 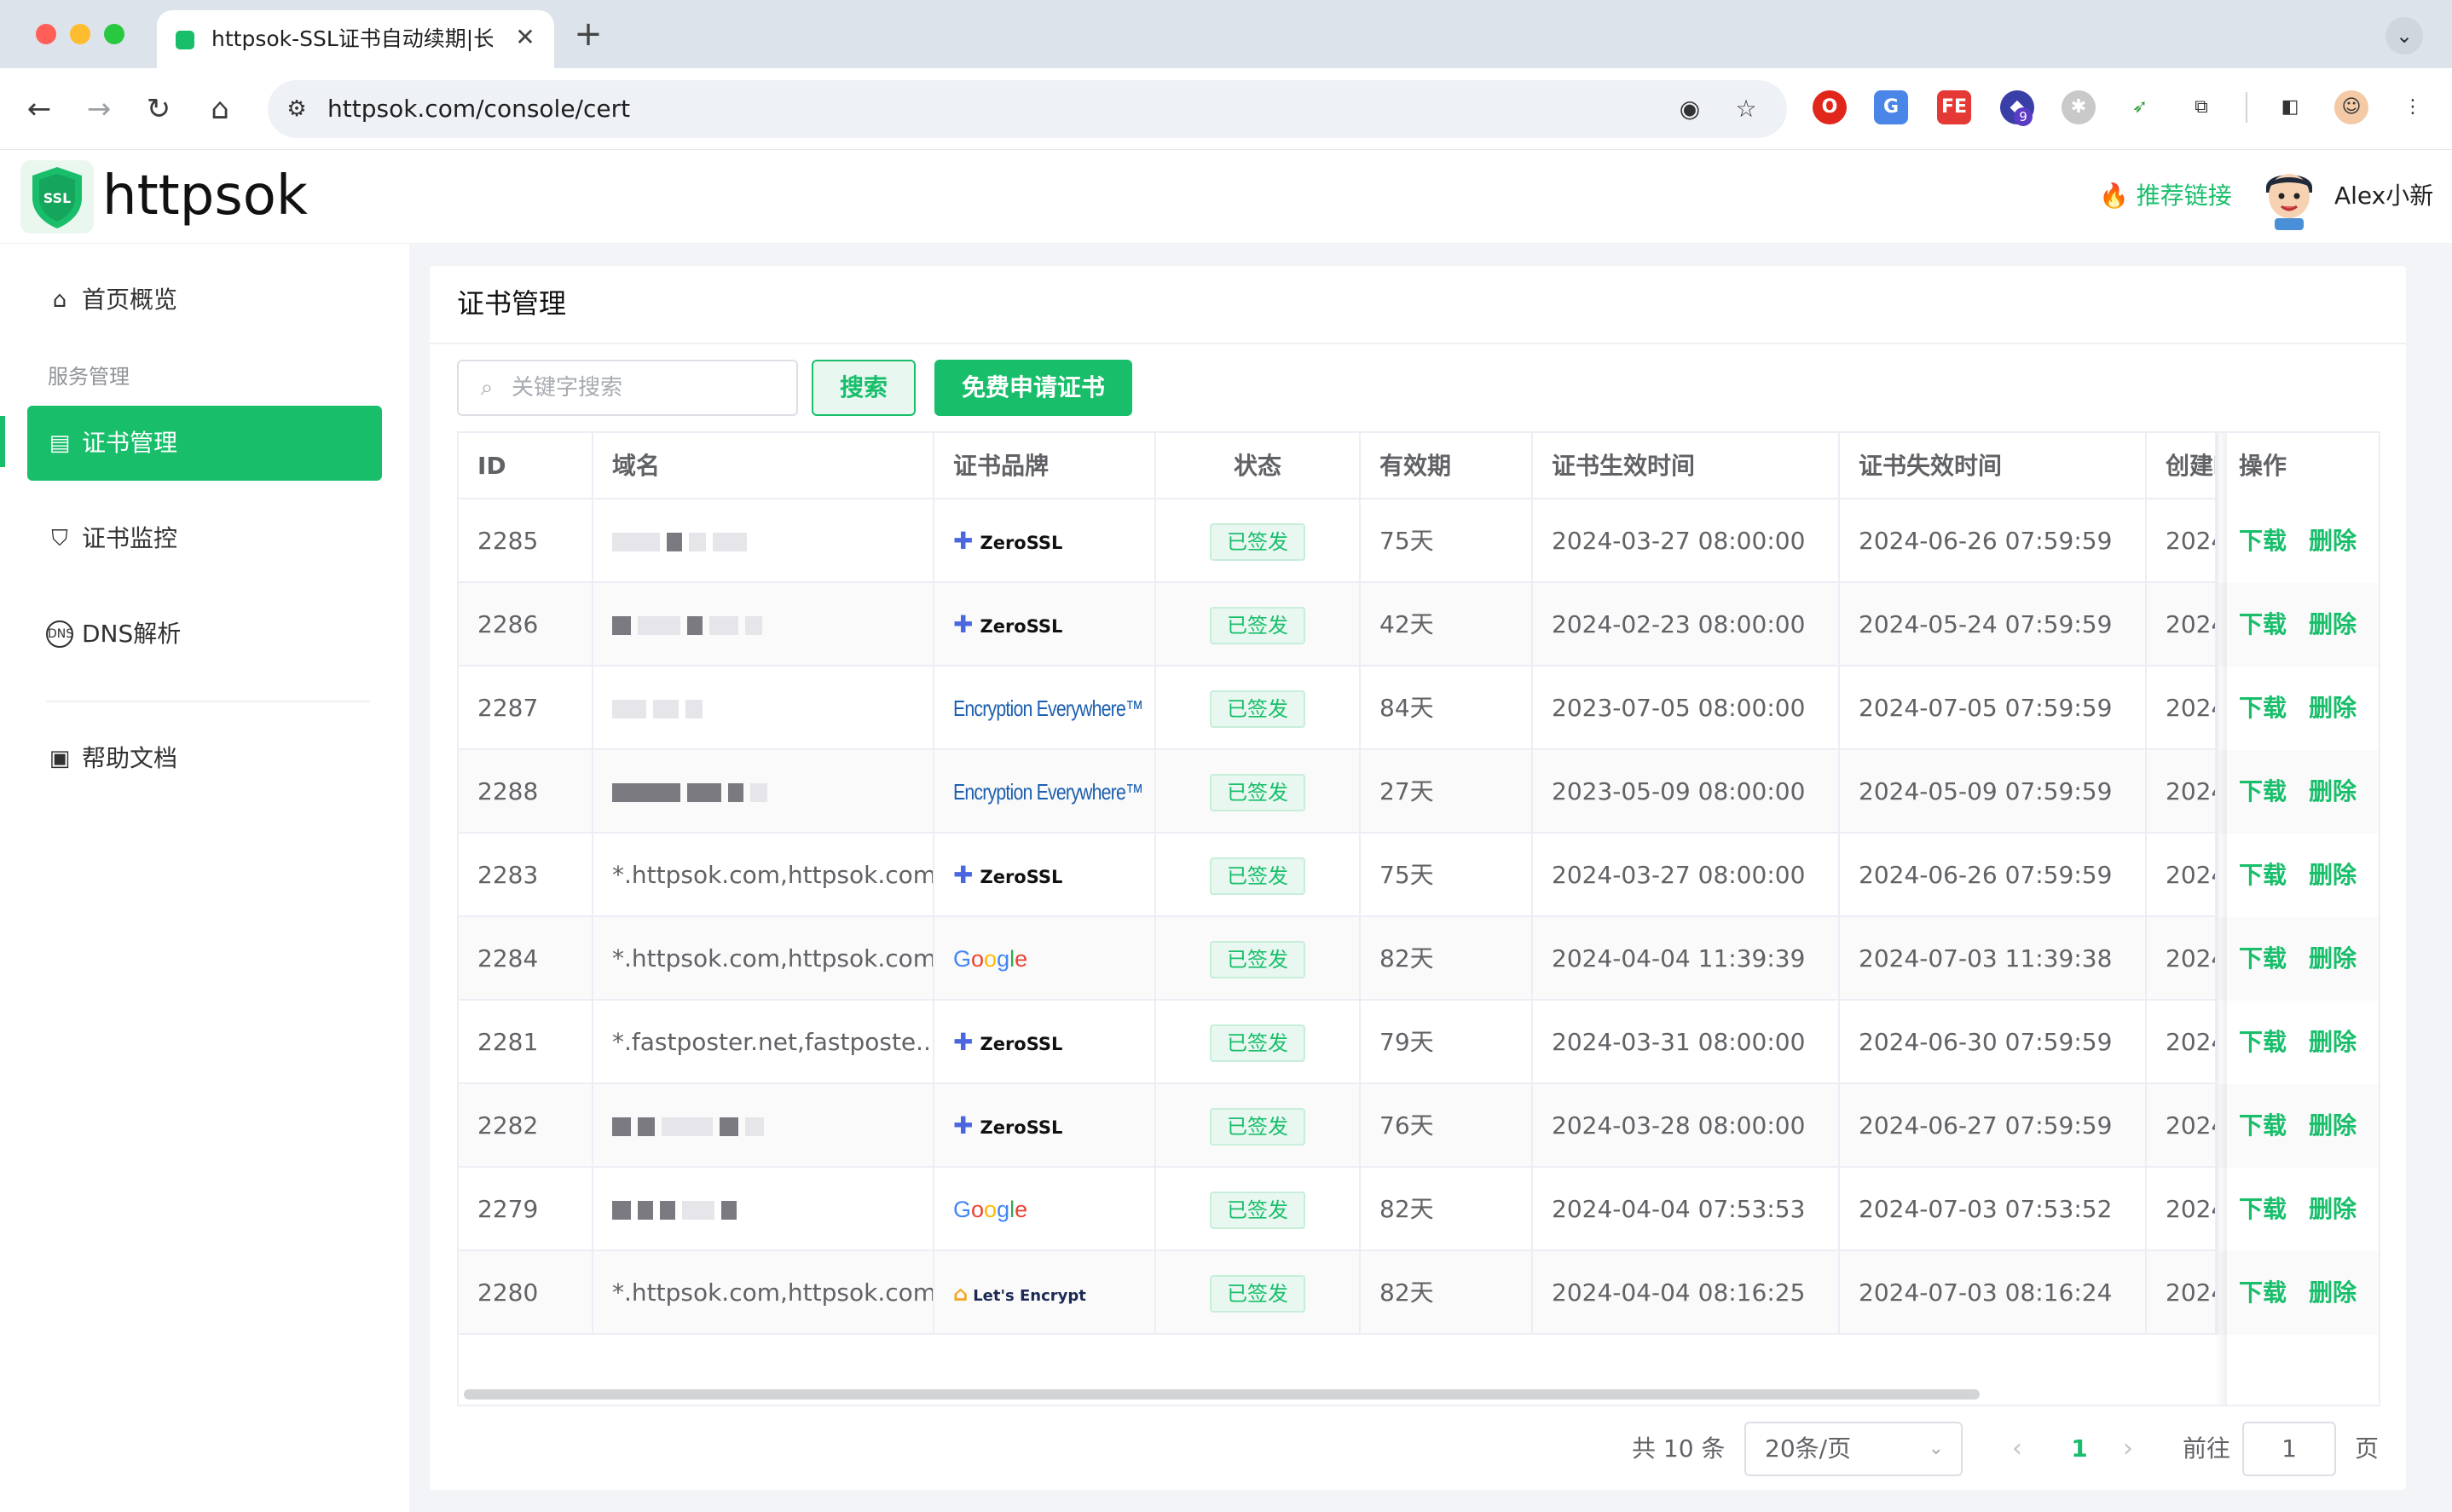 I want to click on search-button: 搜索, so click(x=864, y=388).